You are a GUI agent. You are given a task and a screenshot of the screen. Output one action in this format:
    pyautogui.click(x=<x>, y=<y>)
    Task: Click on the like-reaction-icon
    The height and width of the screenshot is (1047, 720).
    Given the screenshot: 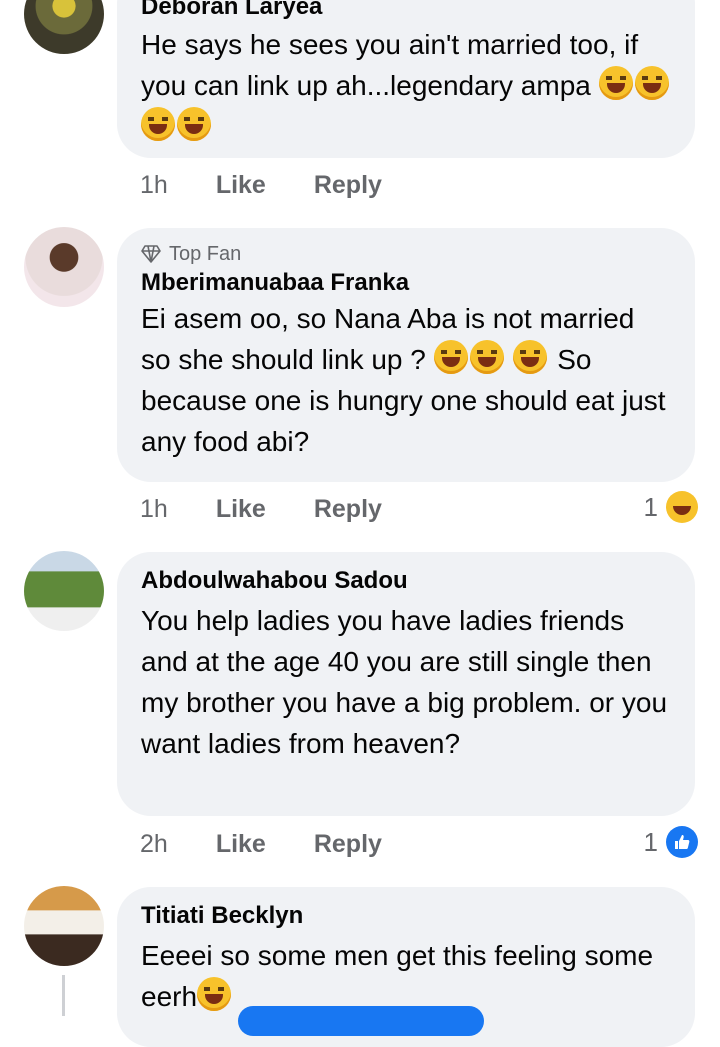 What is the action you would take?
    pyautogui.click(x=682, y=842)
    